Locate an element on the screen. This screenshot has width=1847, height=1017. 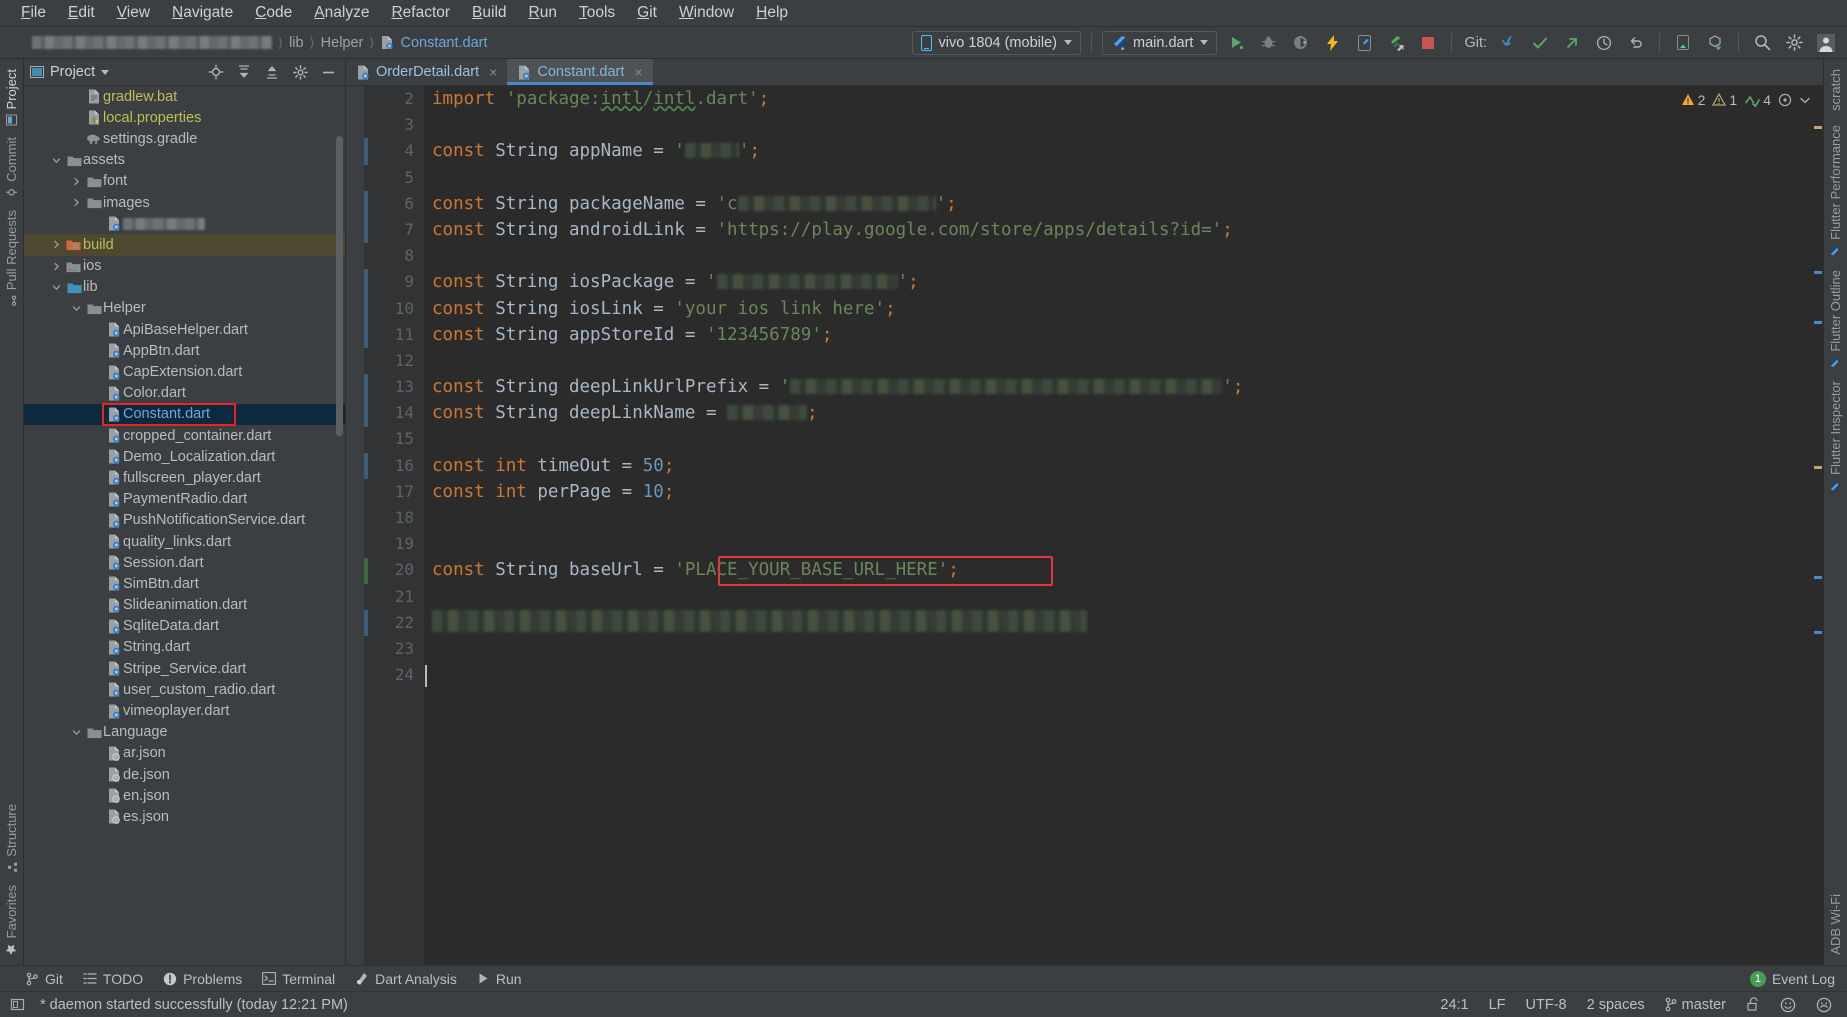
avatar is located at coordinates (1826, 43).